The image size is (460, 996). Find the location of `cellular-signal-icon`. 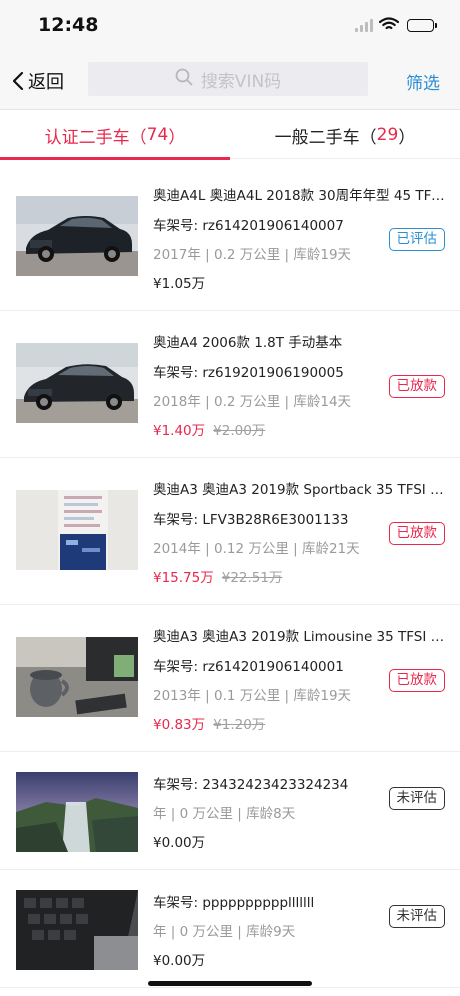

cellular-signal-icon is located at coordinates (364, 25).